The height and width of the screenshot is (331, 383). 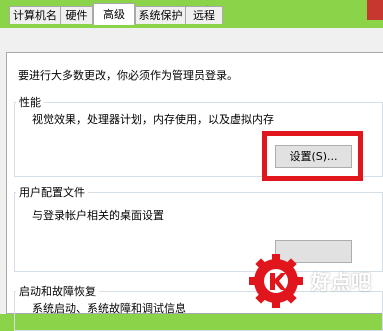 I want to click on user-profiles-description: 与登录帐户相关的桌面设置, so click(x=98, y=215).